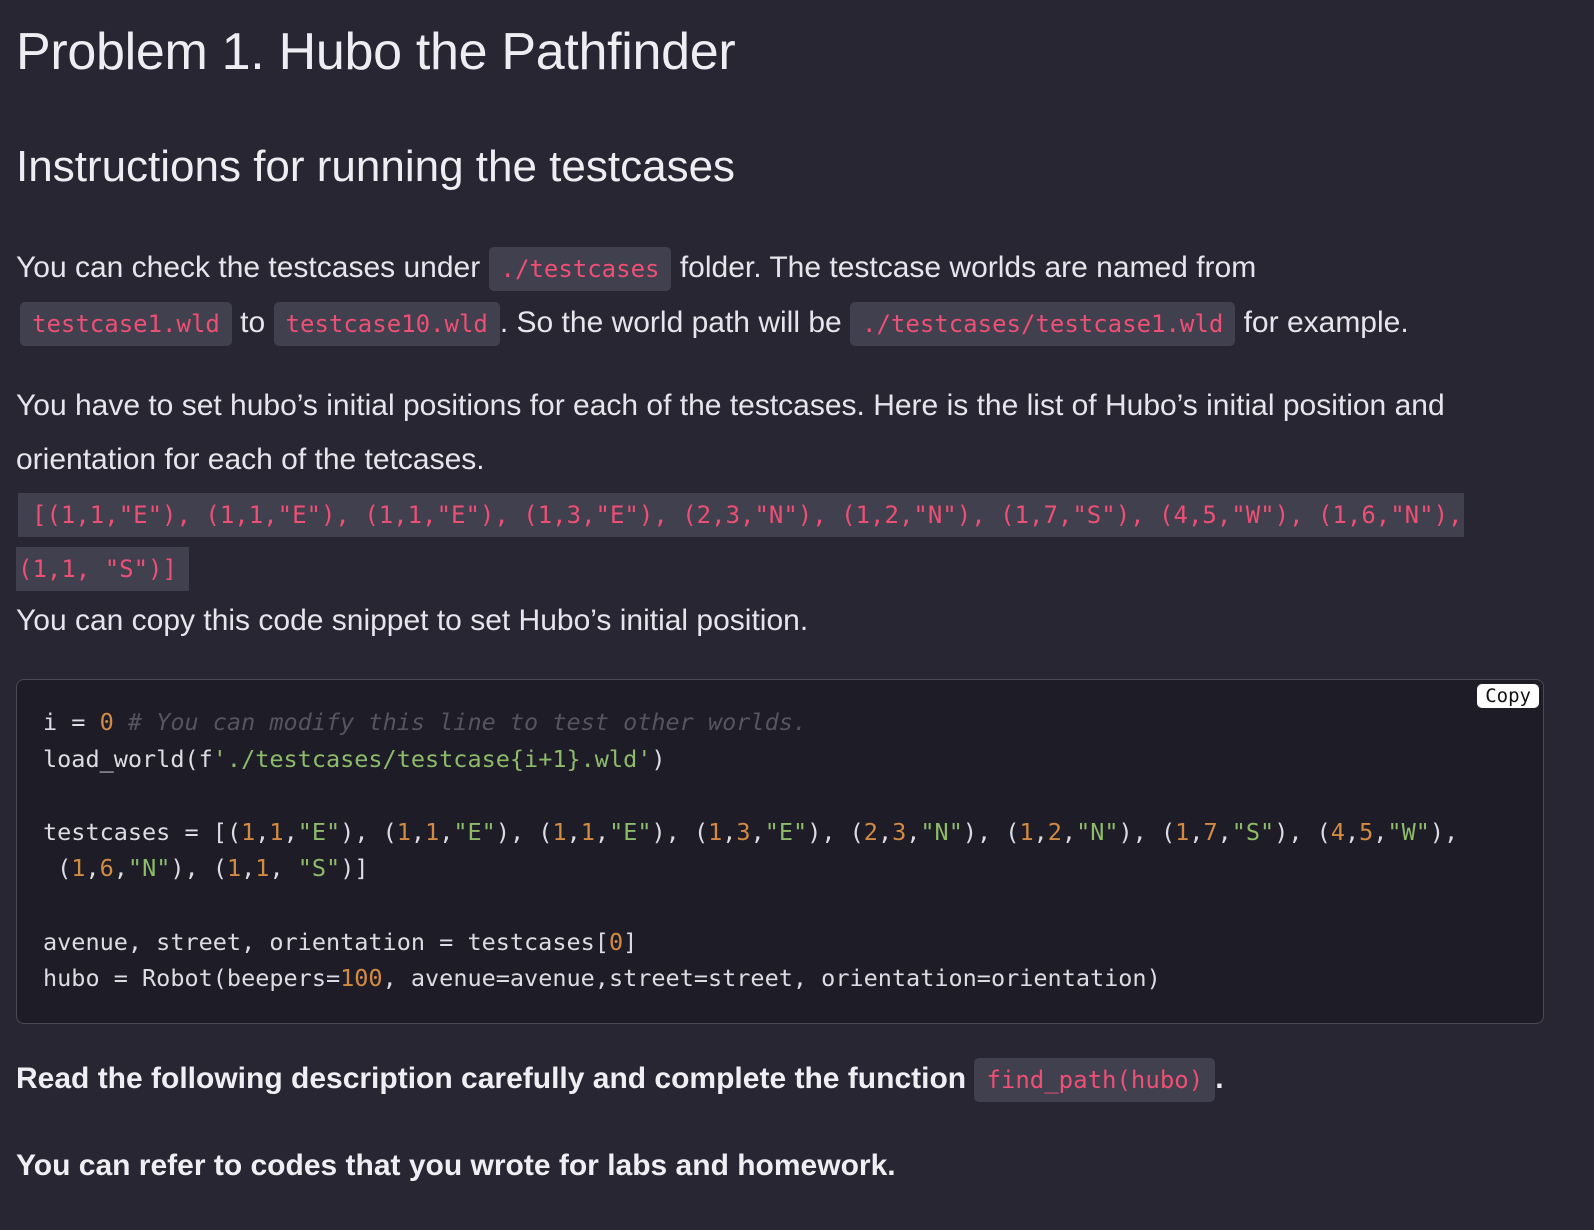  Describe the element at coordinates (1508, 696) in the screenshot. I see `copy-button: Copy` at that location.